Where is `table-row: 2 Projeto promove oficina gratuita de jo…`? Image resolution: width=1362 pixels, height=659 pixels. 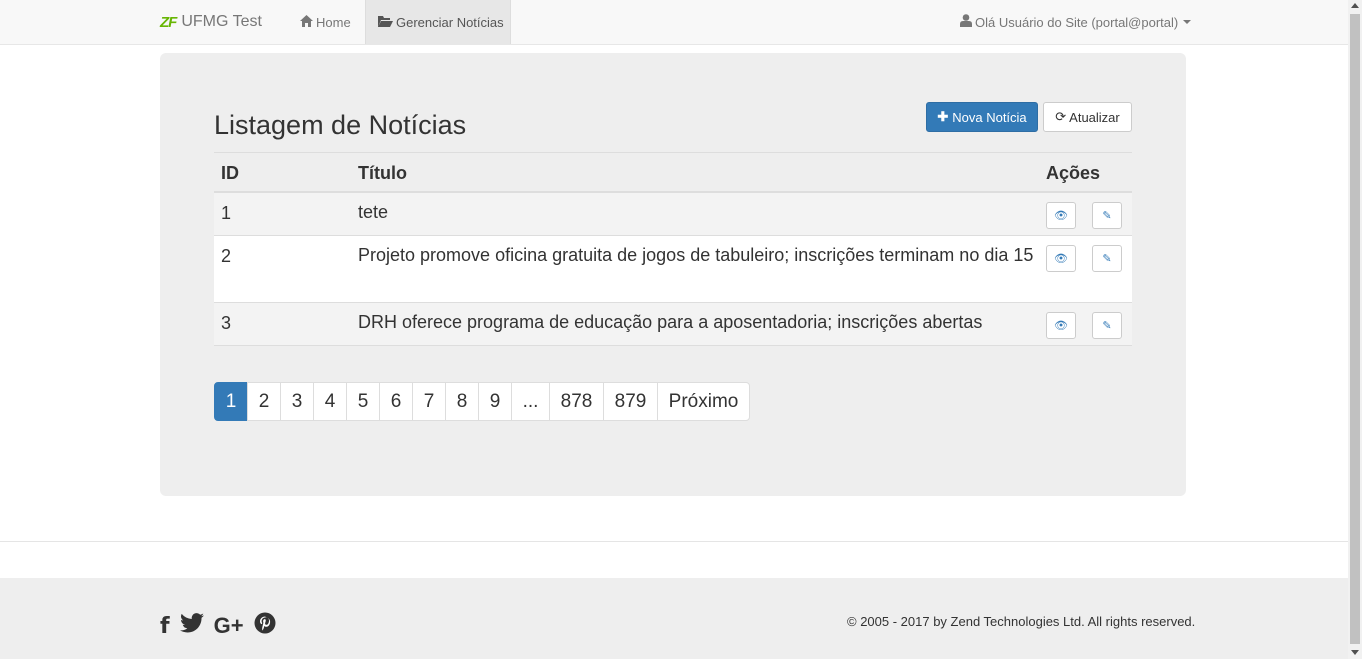
table-row: 2 Projeto promove oficina gratuita de jo… is located at coordinates (673, 269).